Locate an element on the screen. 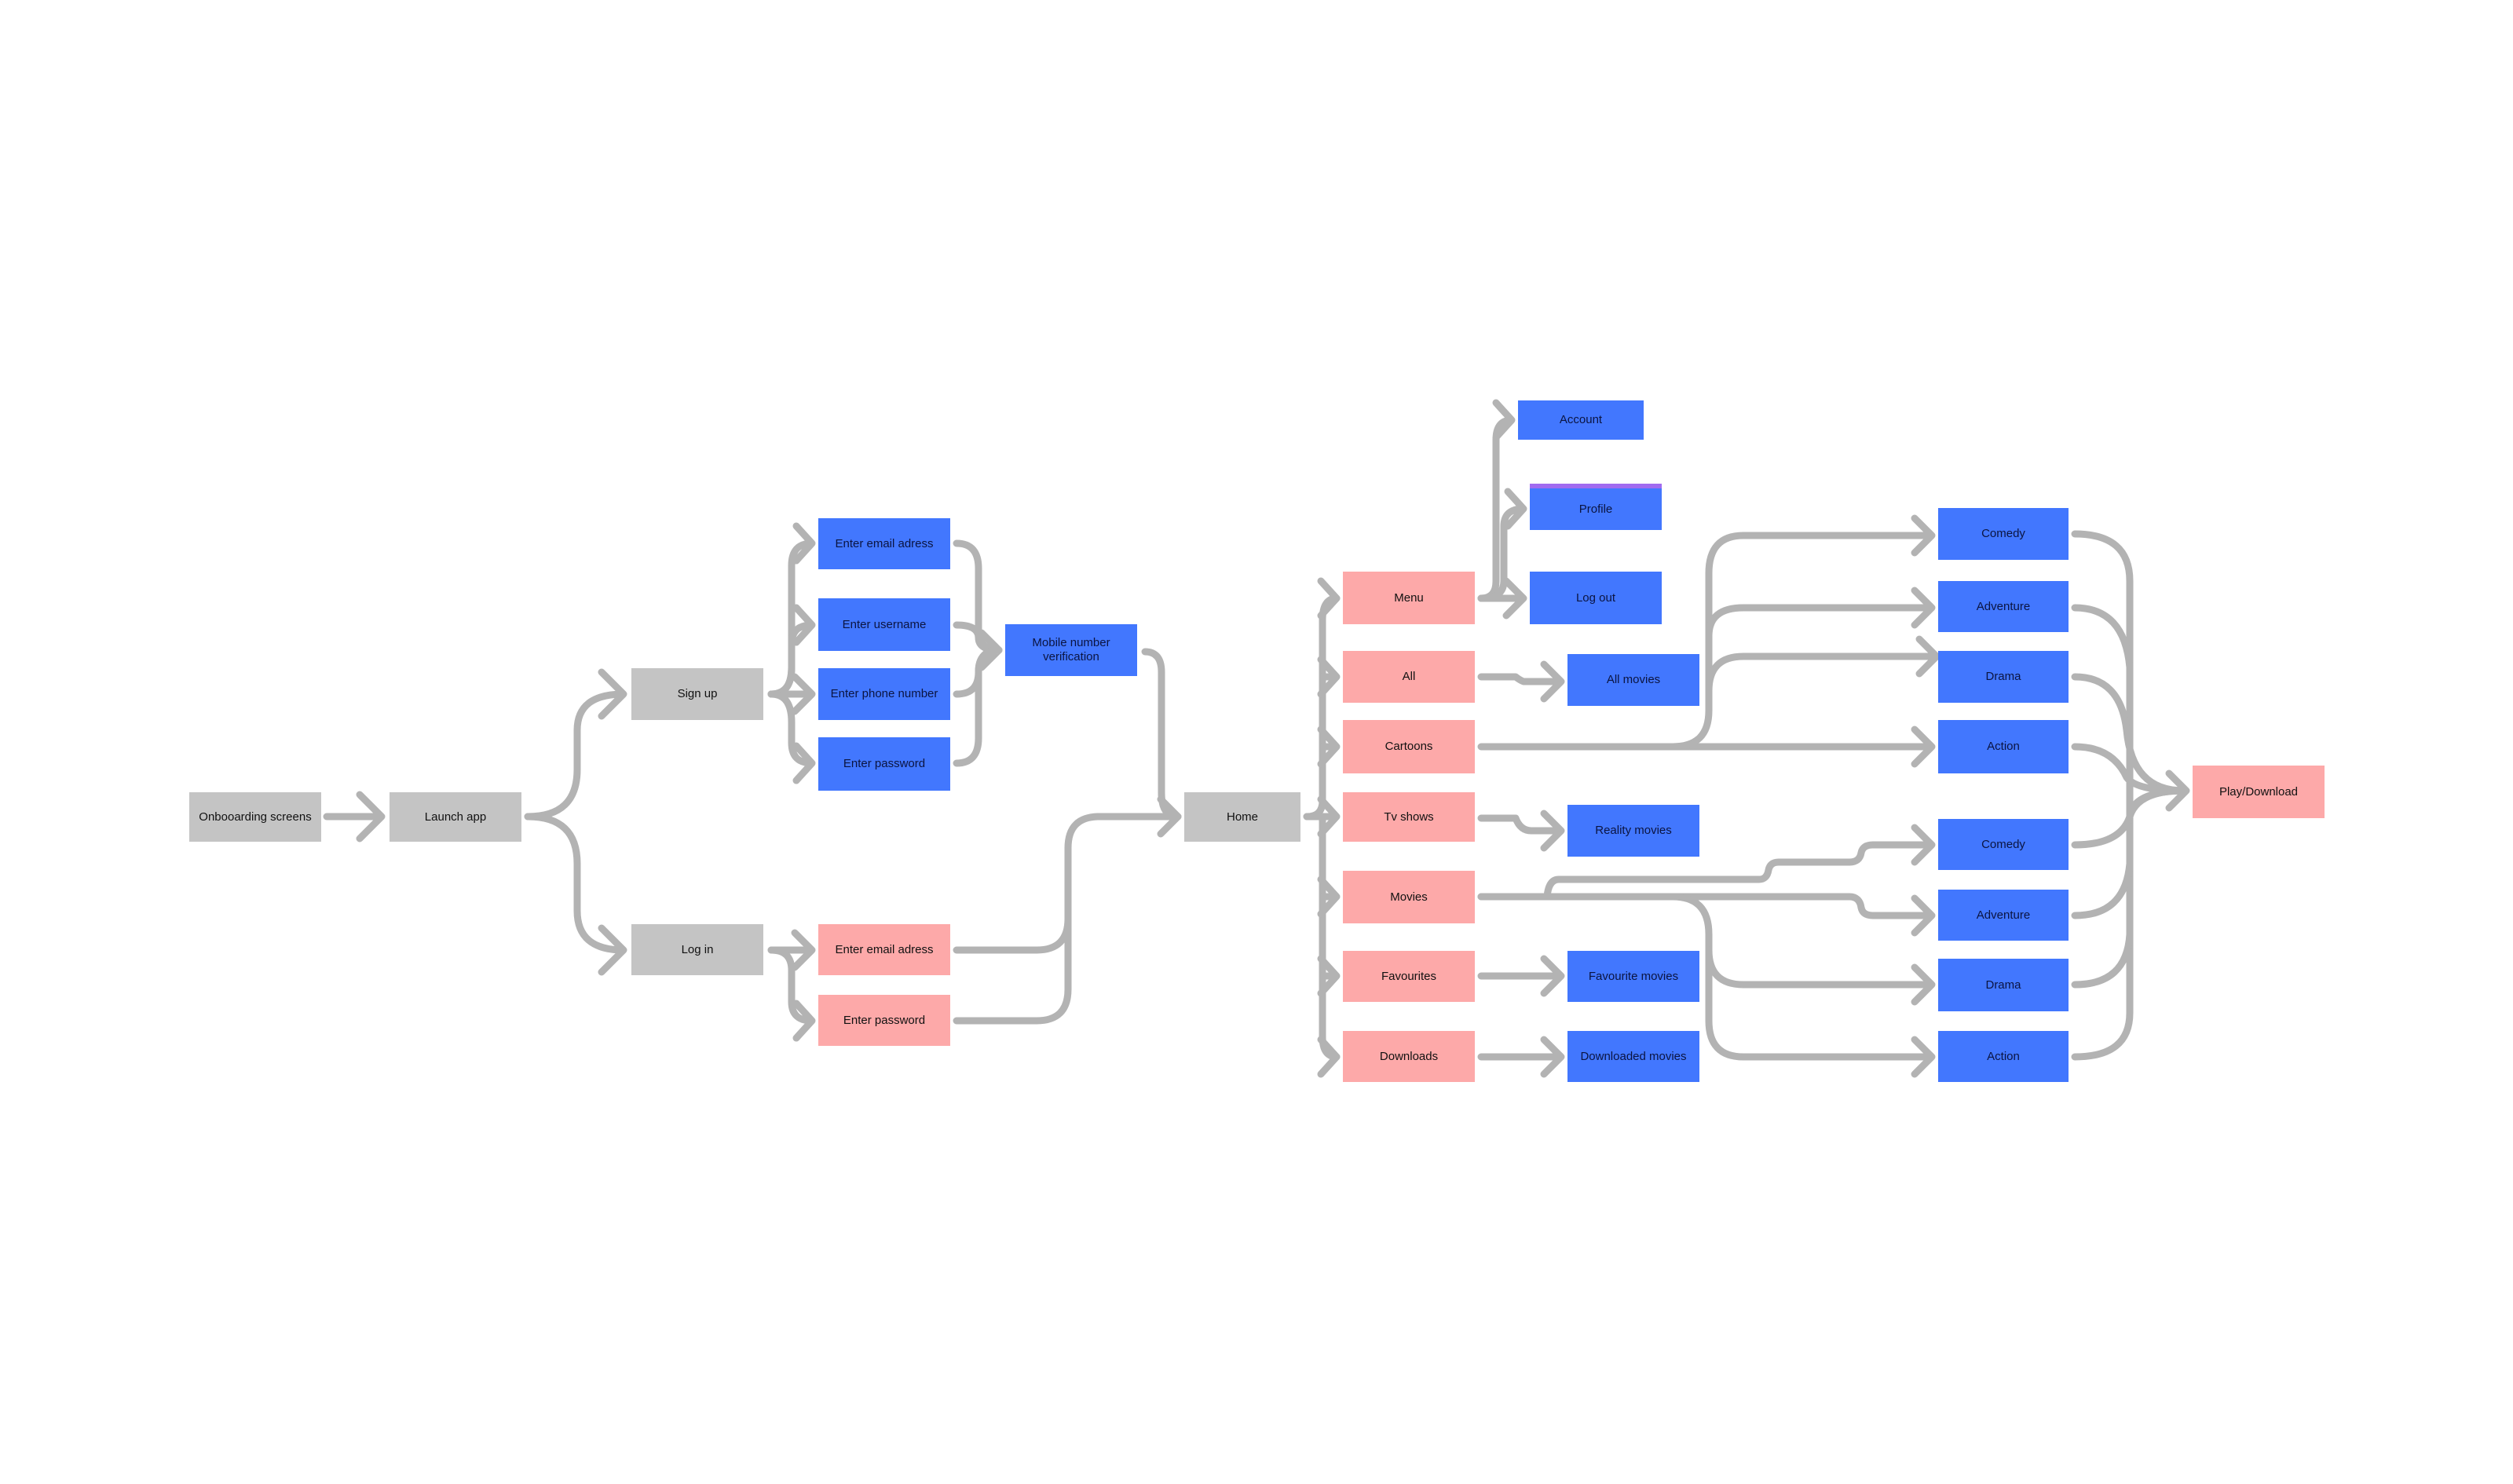 This screenshot has width=2513, height=1484. node-downloaded-movies: Downloaded movies is located at coordinates (1633, 1056).